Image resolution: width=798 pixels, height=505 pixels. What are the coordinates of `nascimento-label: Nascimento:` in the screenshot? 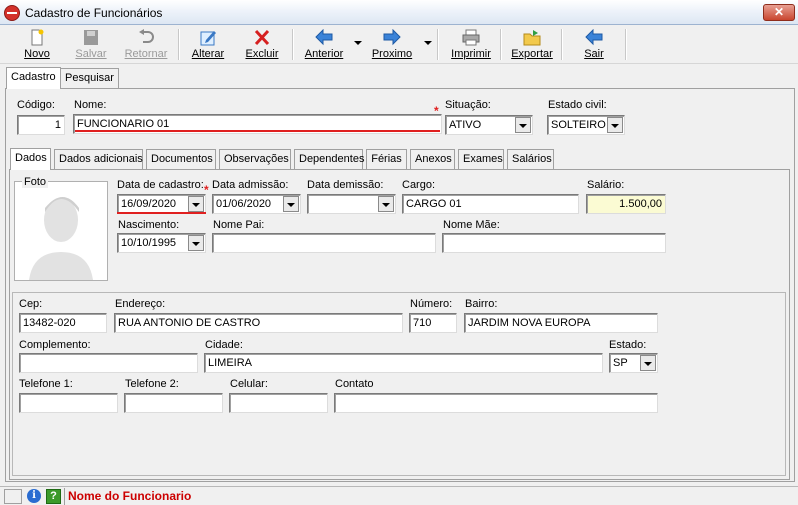 It's located at (149, 225).